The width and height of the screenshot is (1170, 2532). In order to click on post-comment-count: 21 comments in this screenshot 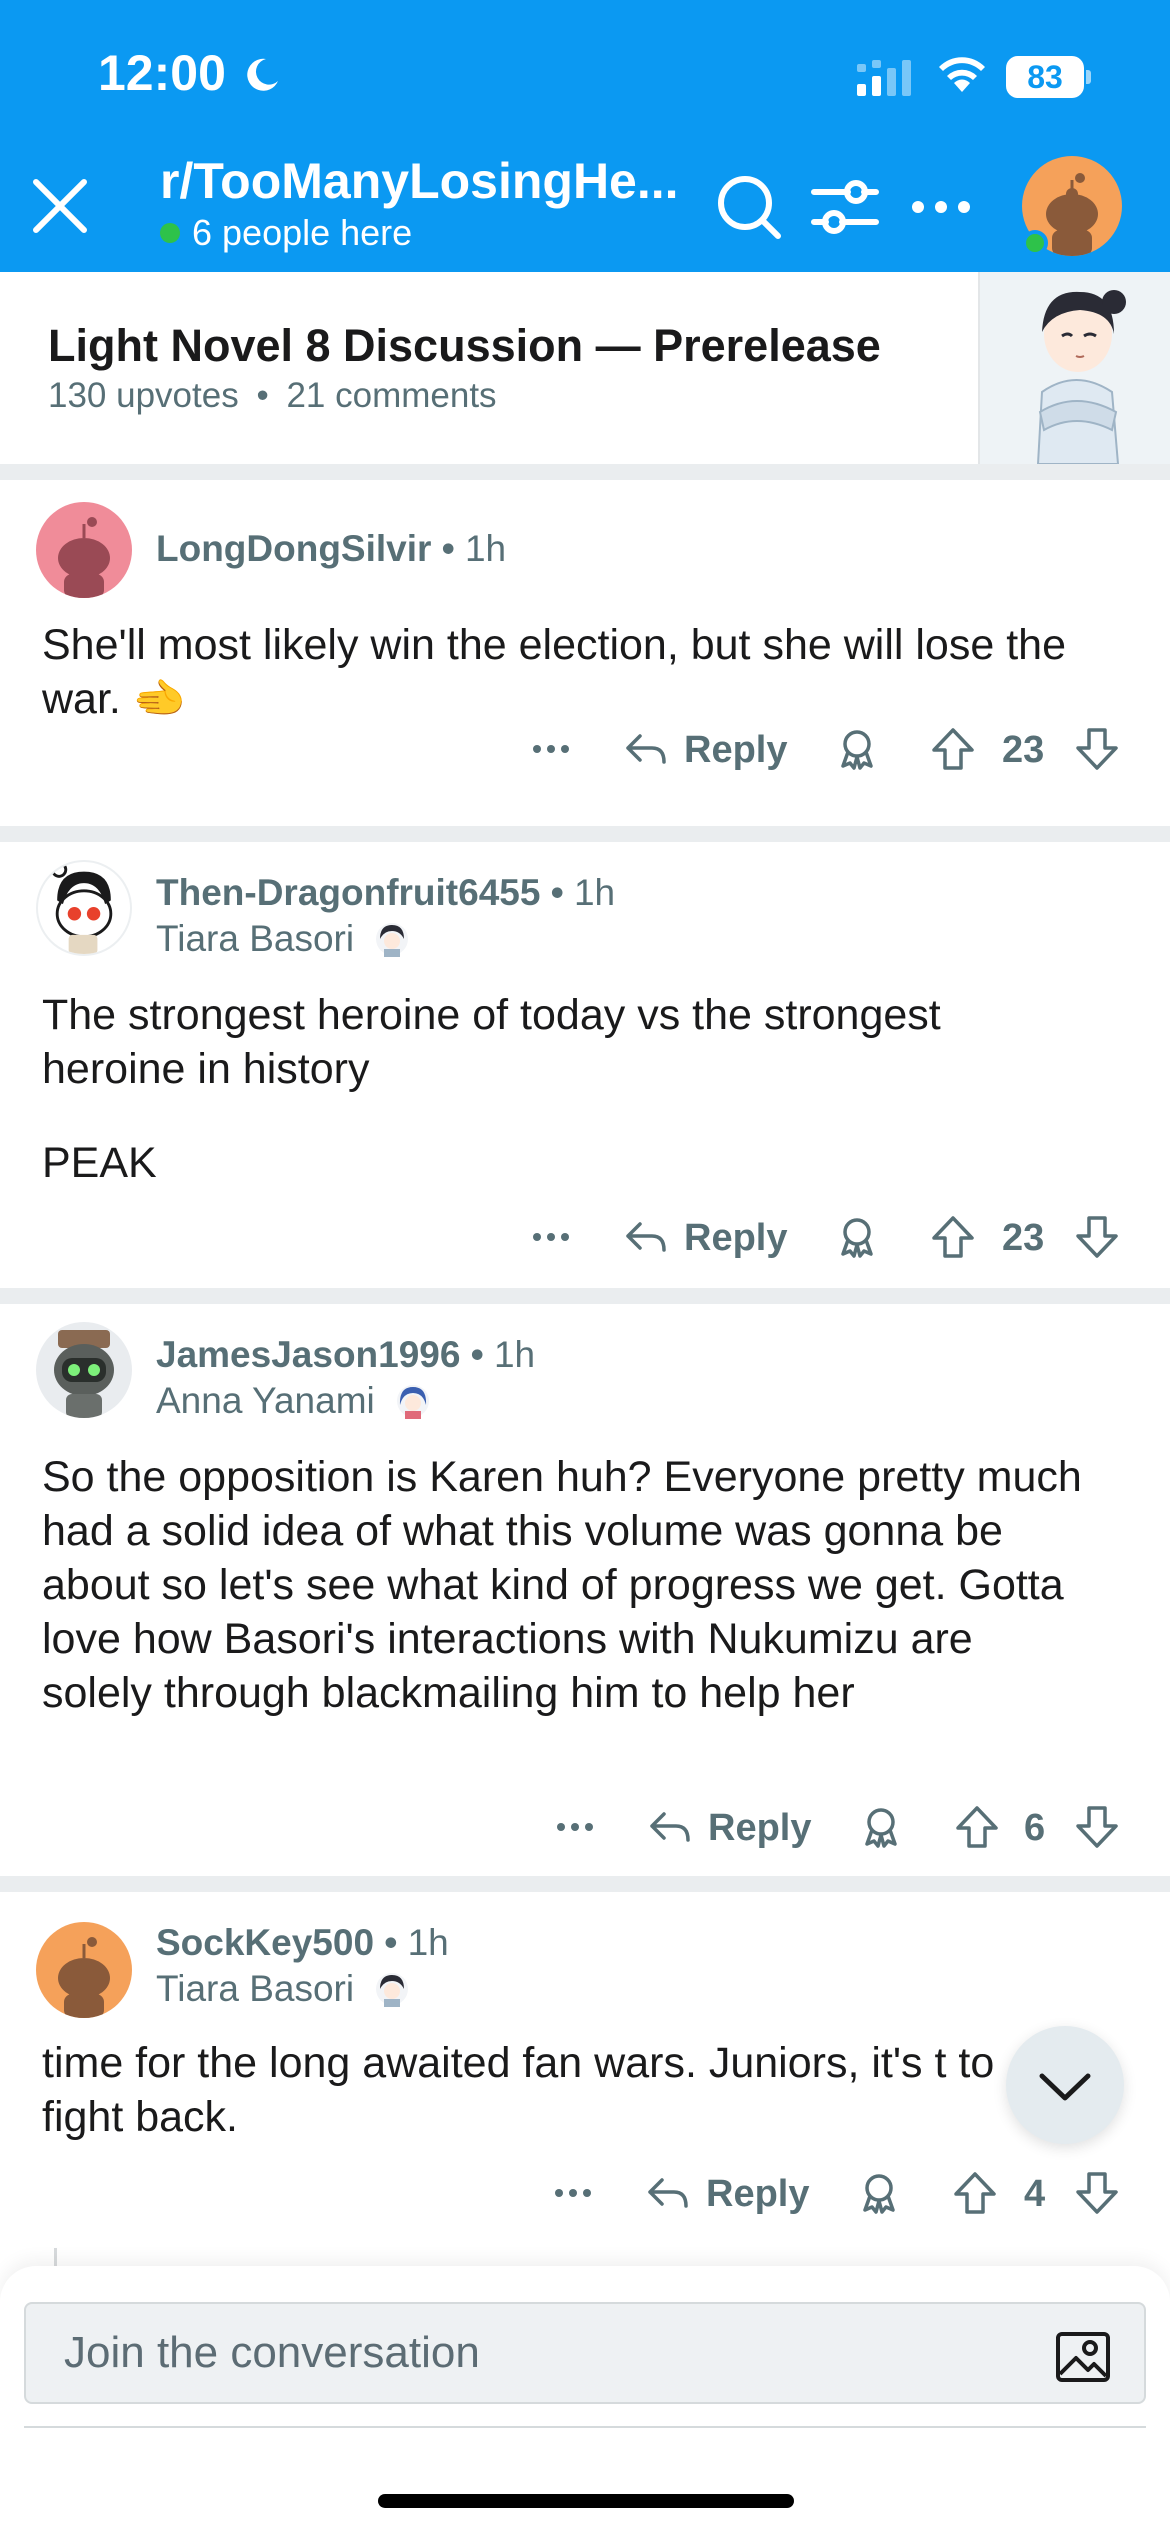, I will do `click(391, 395)`.